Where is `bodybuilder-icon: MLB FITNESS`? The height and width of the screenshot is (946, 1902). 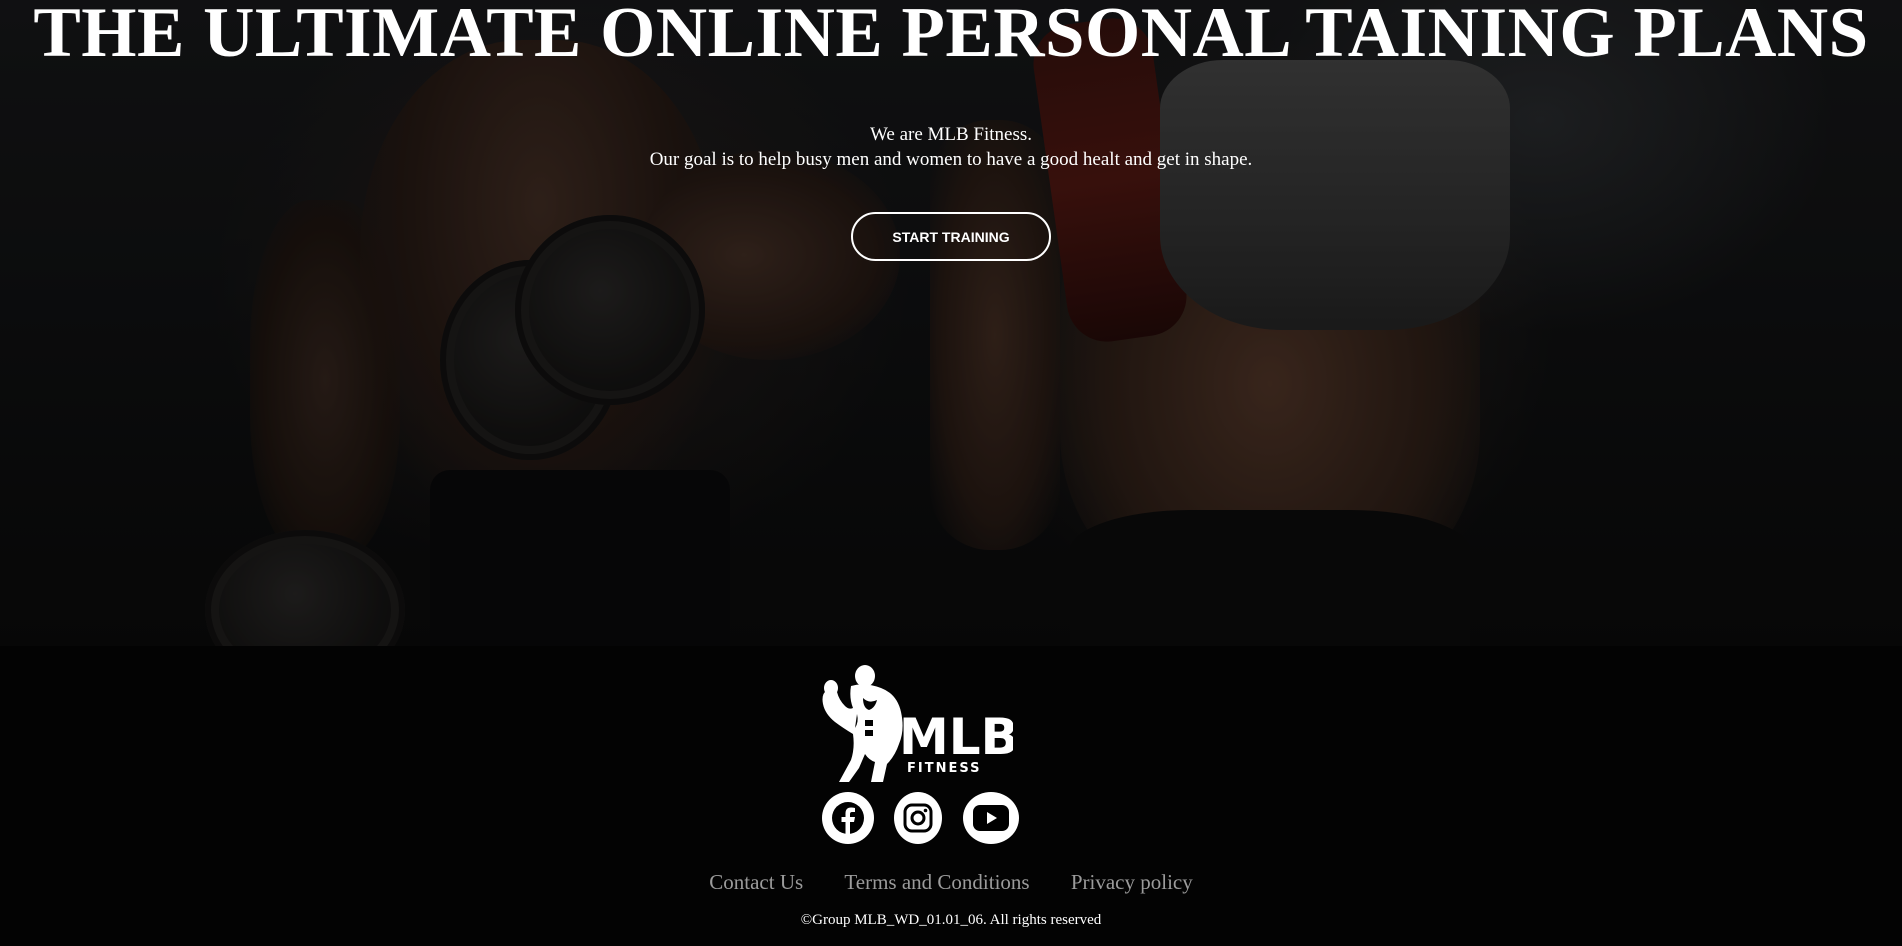
bodybuilder-icon: MLB FITNESS is located at coordinates (920, 723).